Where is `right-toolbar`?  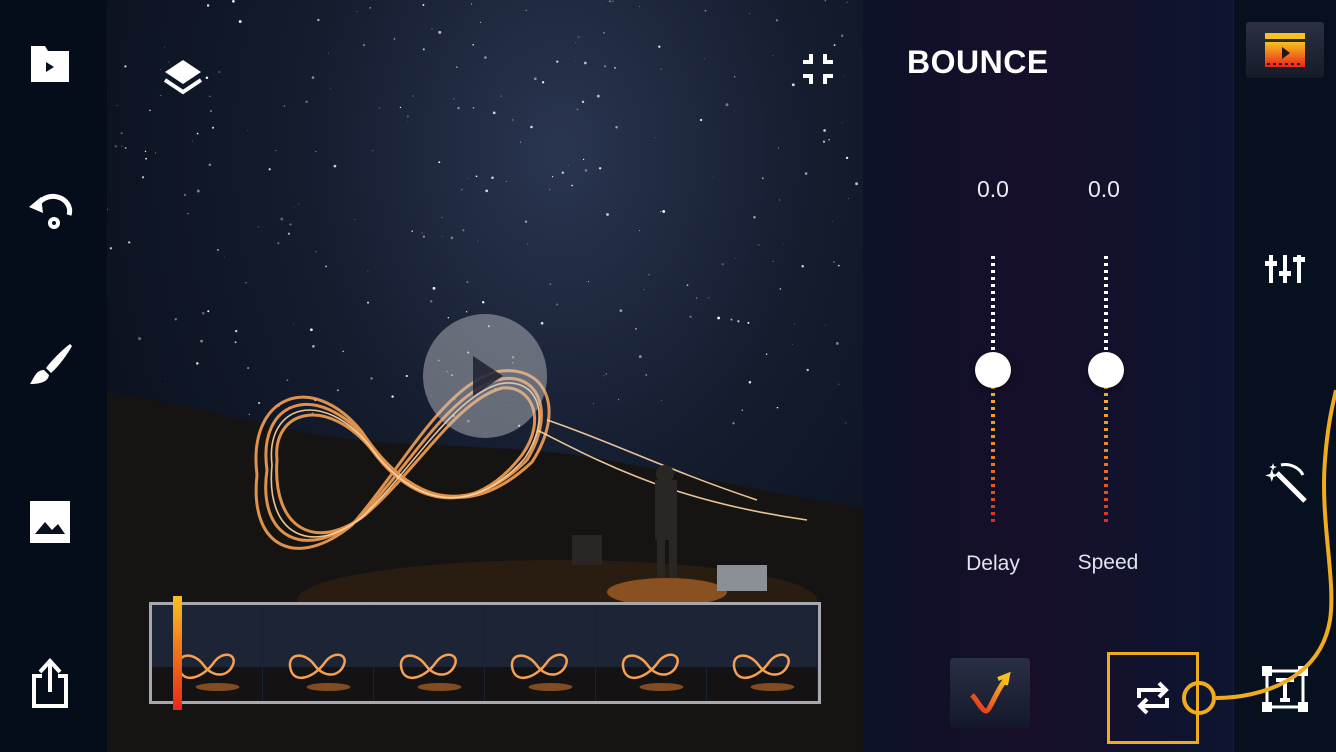 right-toolbar is located at coordinates (1284, 376).